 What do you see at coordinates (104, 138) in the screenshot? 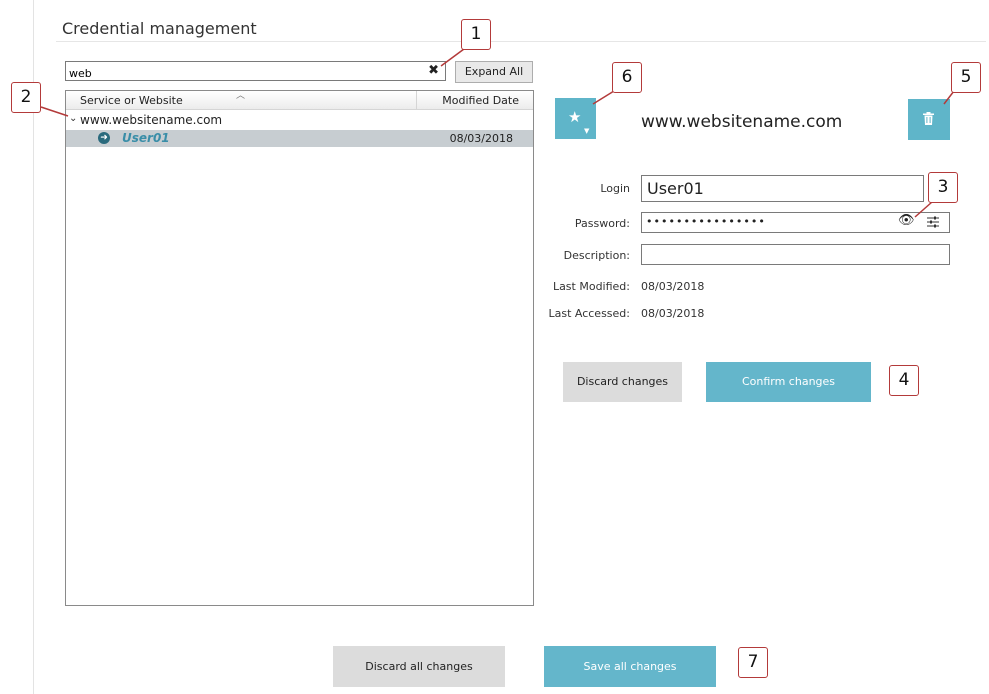
I see `arrow-right-circle-icon: ➜` at bounding box center [104, 138].